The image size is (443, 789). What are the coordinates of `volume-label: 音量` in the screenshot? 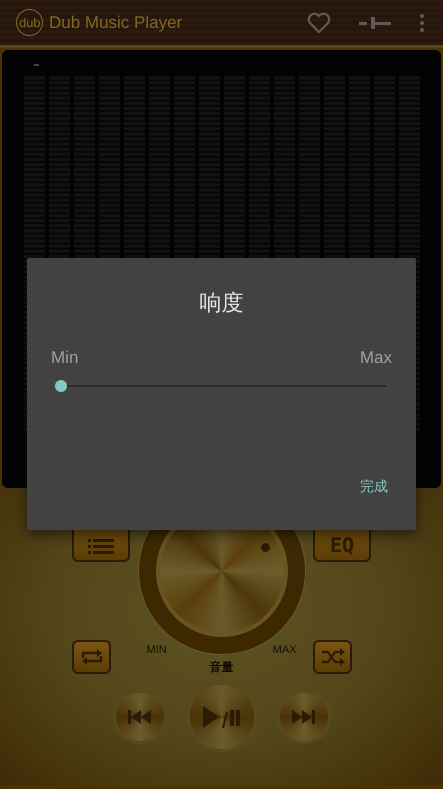 It's located at (222, 667).